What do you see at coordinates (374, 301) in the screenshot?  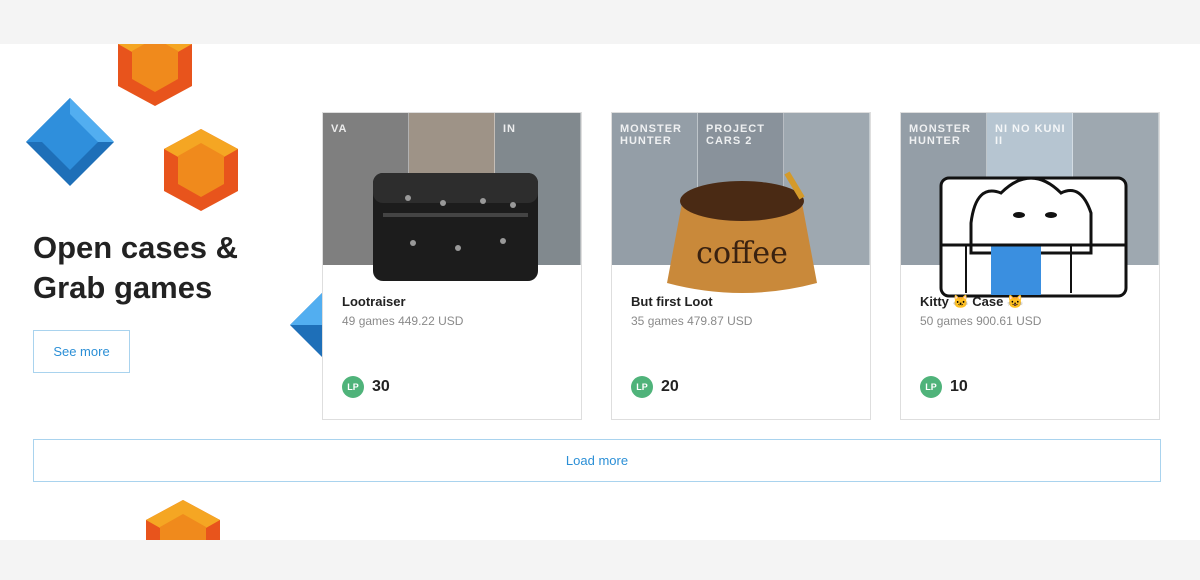 I see `case-name: Lootraiser` at bounding box center [374, 301].